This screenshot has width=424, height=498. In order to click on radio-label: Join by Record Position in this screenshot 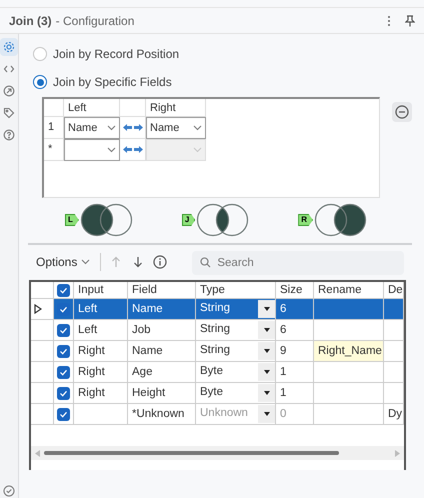, I will do `click(116, 54)`.